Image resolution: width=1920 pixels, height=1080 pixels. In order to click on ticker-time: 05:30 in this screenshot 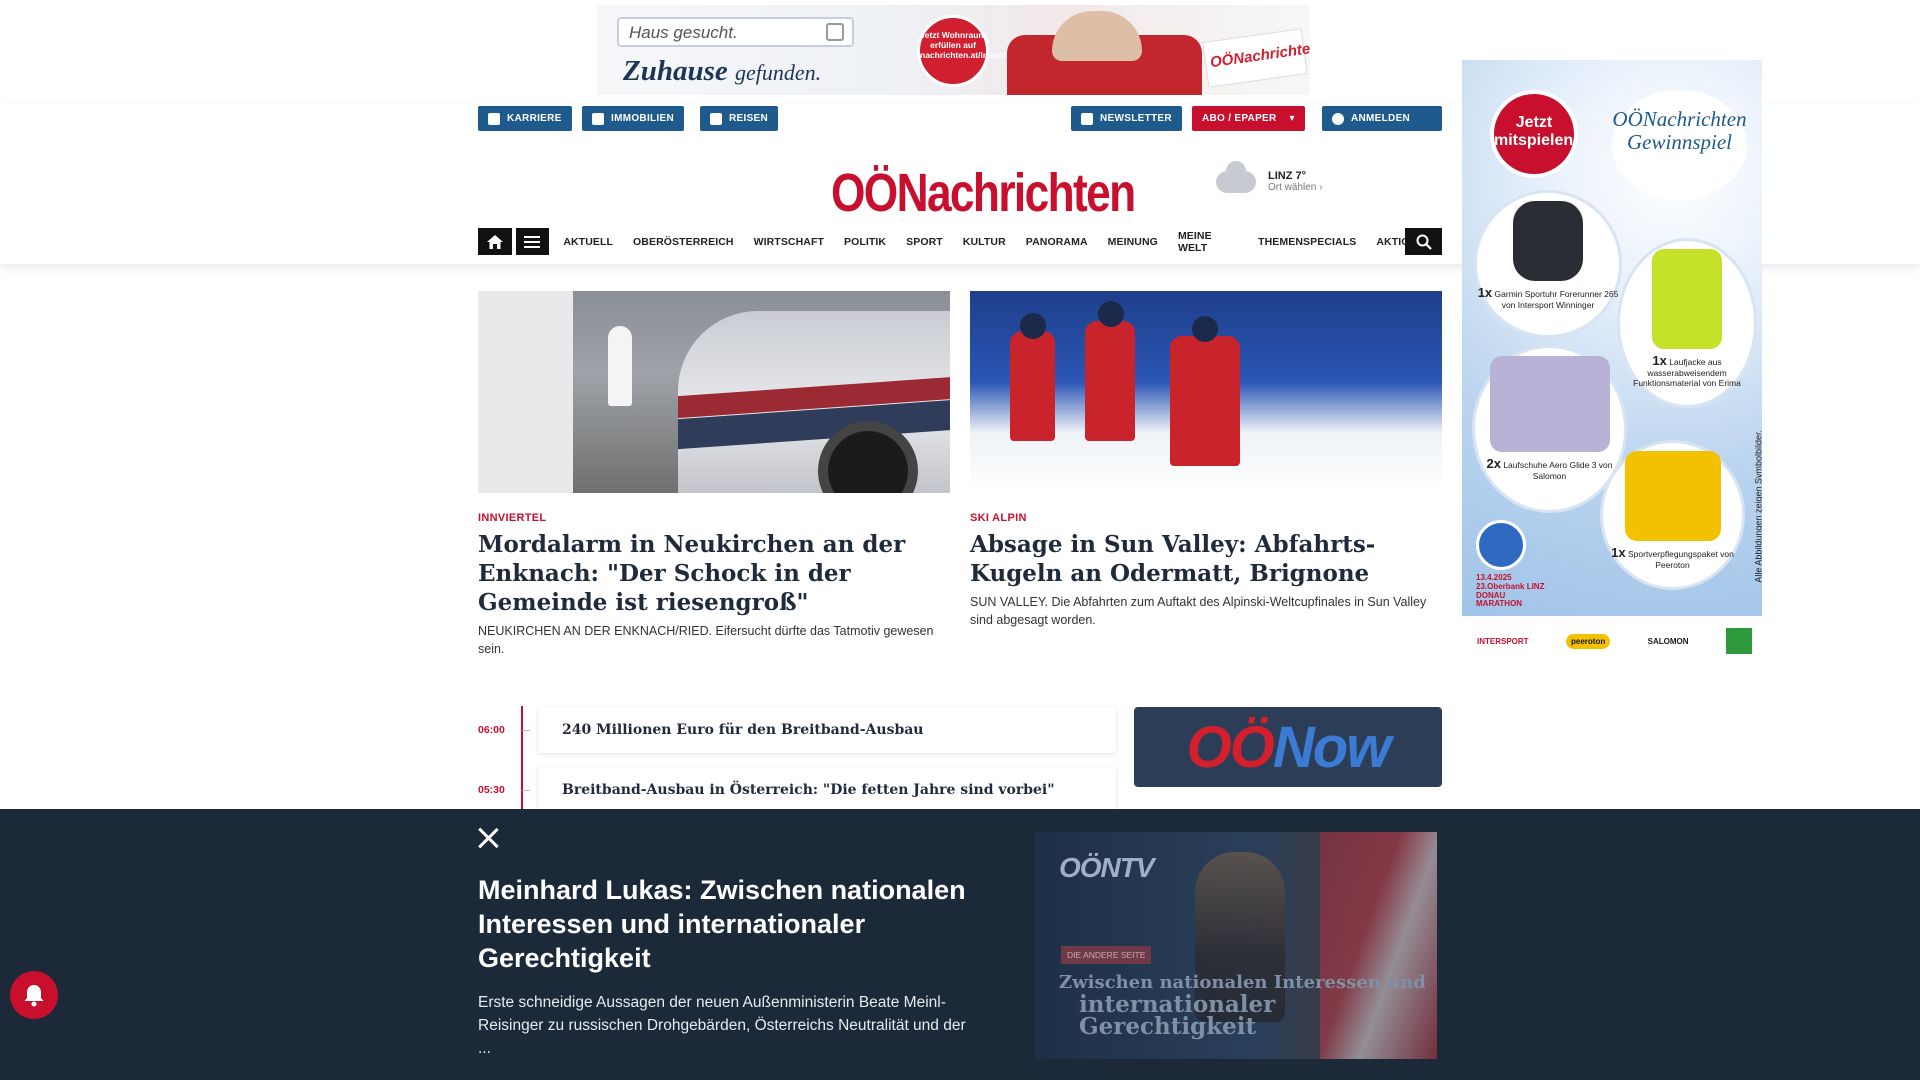, I will do `click(491, 790)`.